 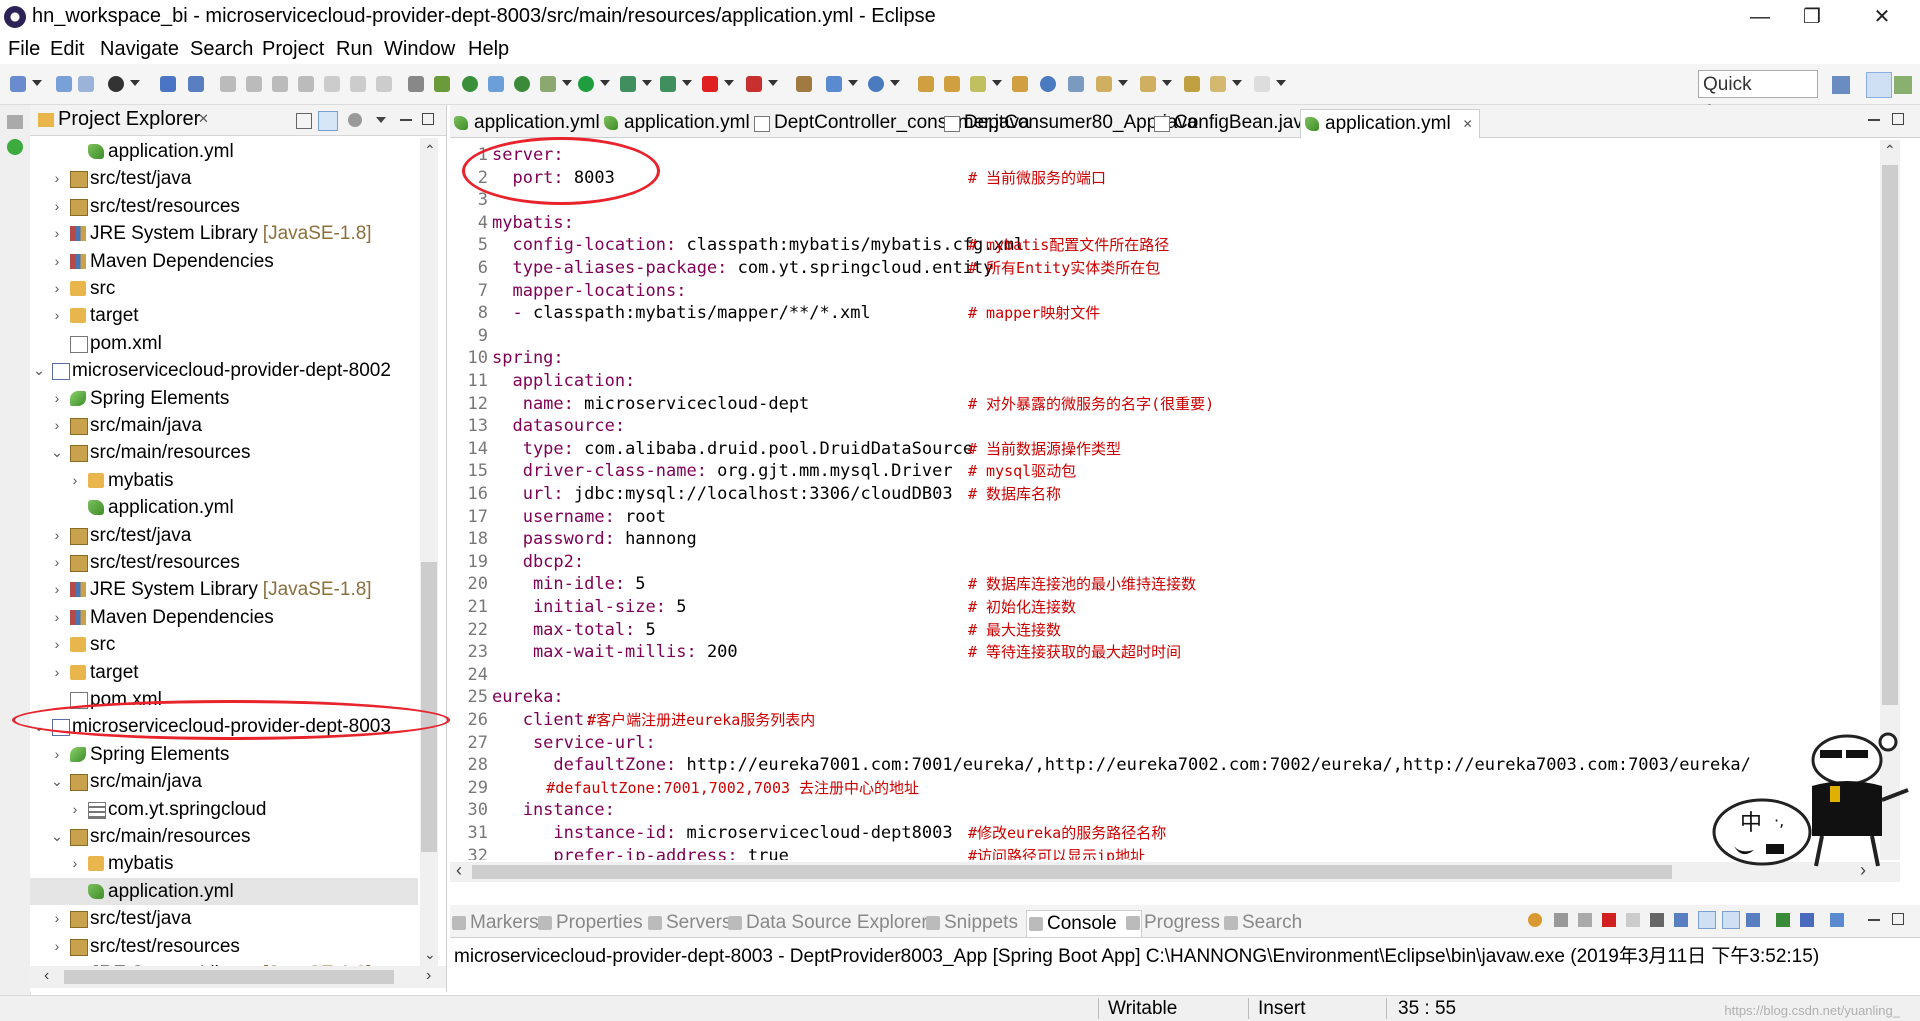 What do you see at coordinates (228, 84) in the screenshot?
I see `resume-icon` at bounding box center [228, 84].